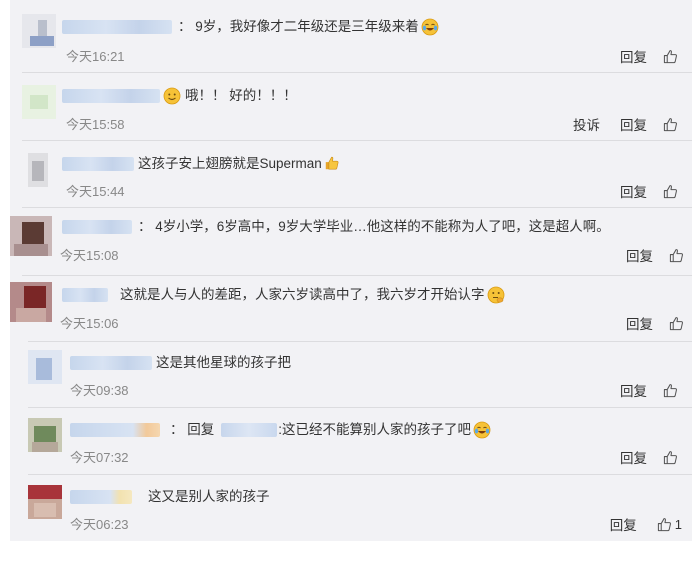 The width and height of the screenshot is (699, 565). I want to click on comment-text: 这孩子安上翅膀就是Superman, so click(240, 164).